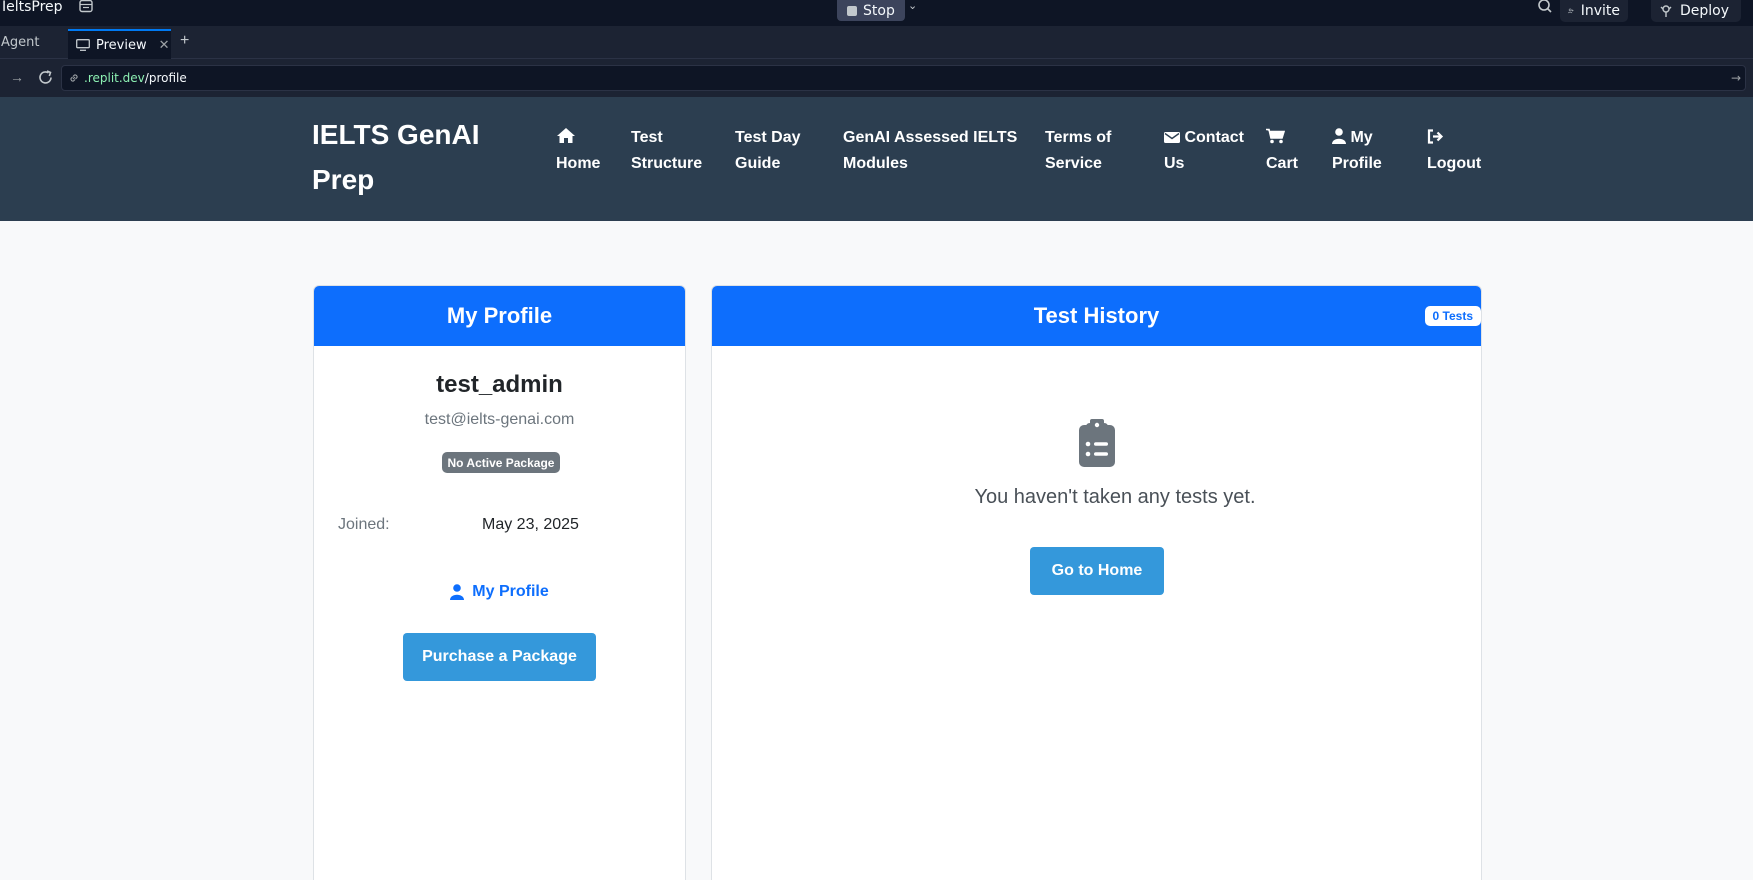 This screenshot has height=880, width=1753. What do you see at coordinates (566, 135) in the screenshot?
I see `home-icon` at bounding box center [566, 135].